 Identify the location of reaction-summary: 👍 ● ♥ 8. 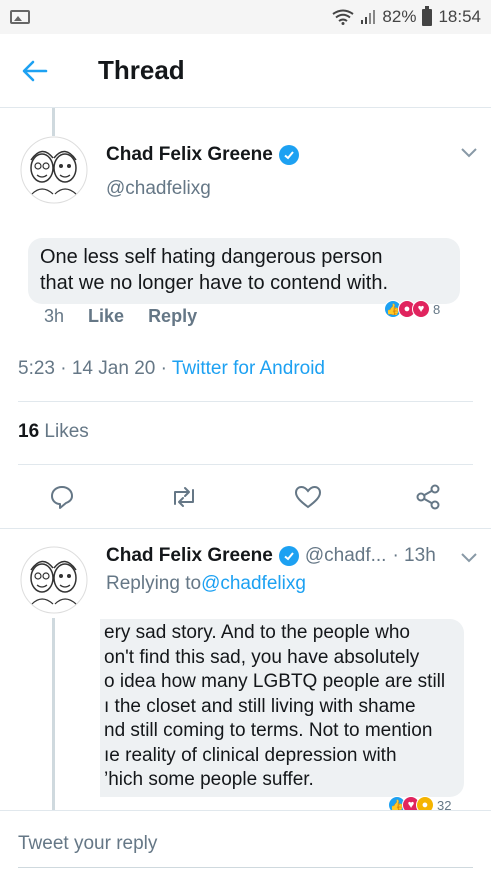
(412, 309).